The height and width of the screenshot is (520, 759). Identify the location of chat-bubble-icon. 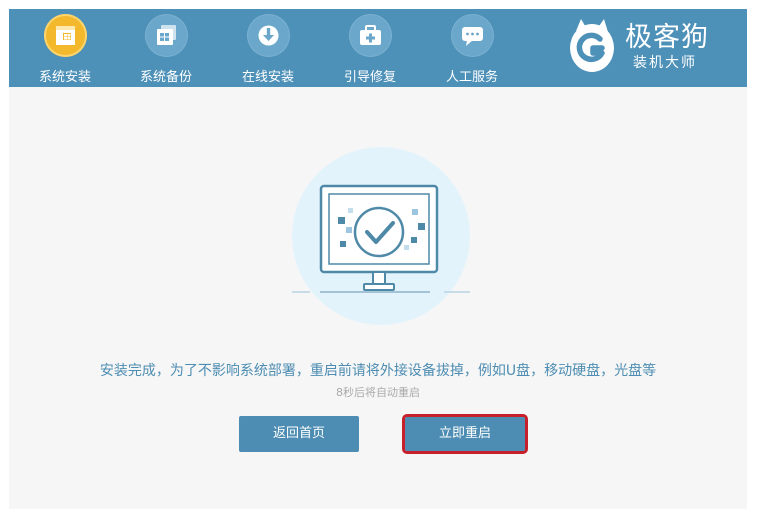
(472, 36).